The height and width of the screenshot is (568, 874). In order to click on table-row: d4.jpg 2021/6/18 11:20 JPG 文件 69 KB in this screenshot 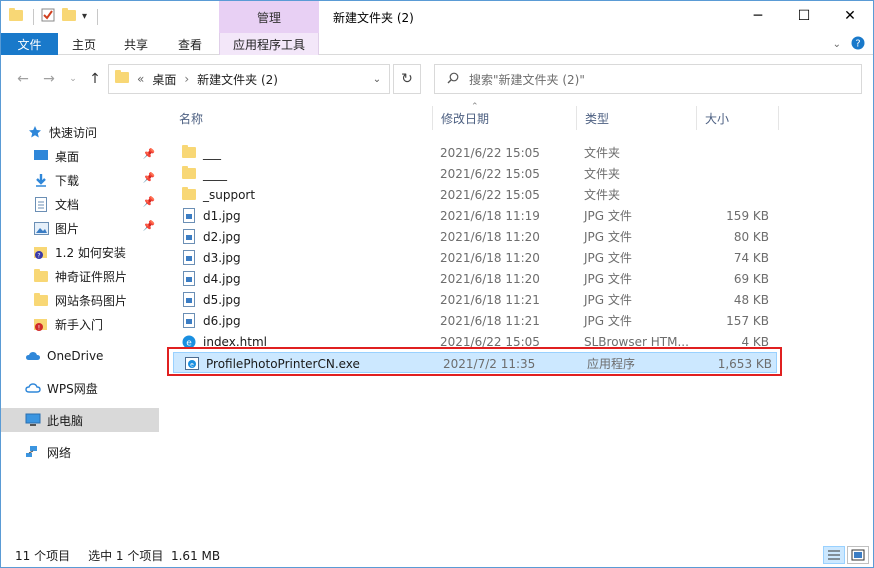, I will do `click(473, 278)`.